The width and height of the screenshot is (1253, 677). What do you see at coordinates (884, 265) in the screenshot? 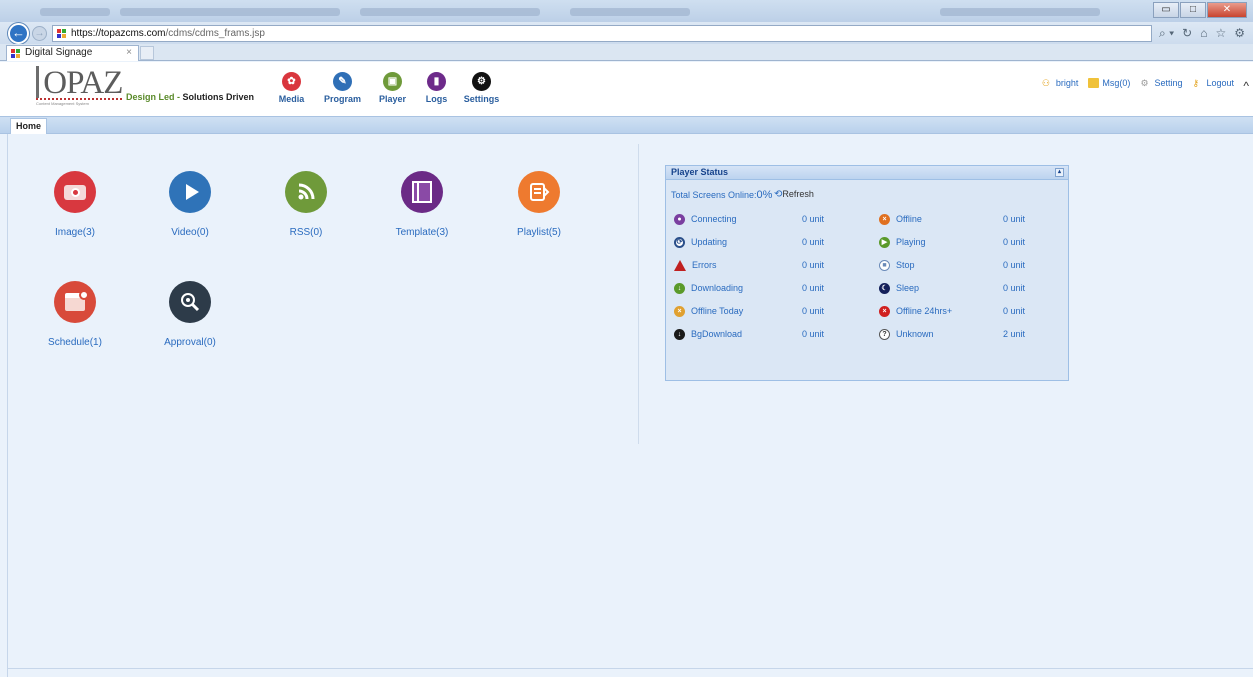
I see `stop-icon: ■` at bounding box center [884, 265].